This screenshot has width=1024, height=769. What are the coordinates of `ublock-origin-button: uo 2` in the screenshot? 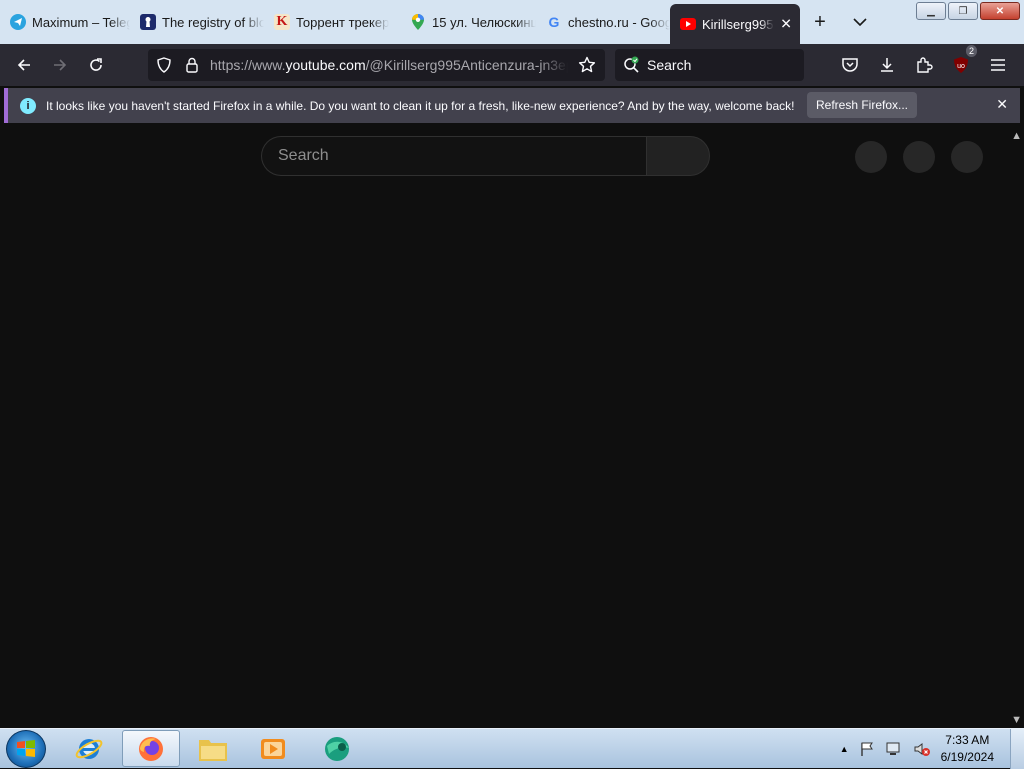 It's located at (961, 64).